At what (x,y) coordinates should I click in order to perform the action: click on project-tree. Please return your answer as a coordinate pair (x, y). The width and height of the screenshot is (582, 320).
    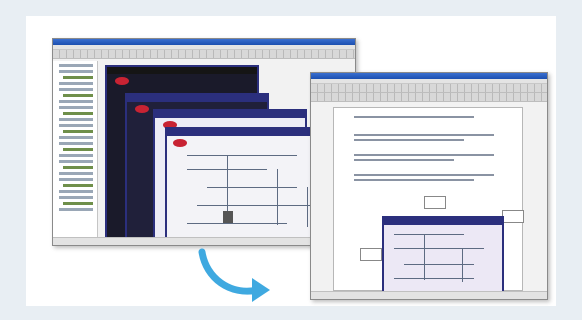
    Looking at the image, I should click on (75, 149).